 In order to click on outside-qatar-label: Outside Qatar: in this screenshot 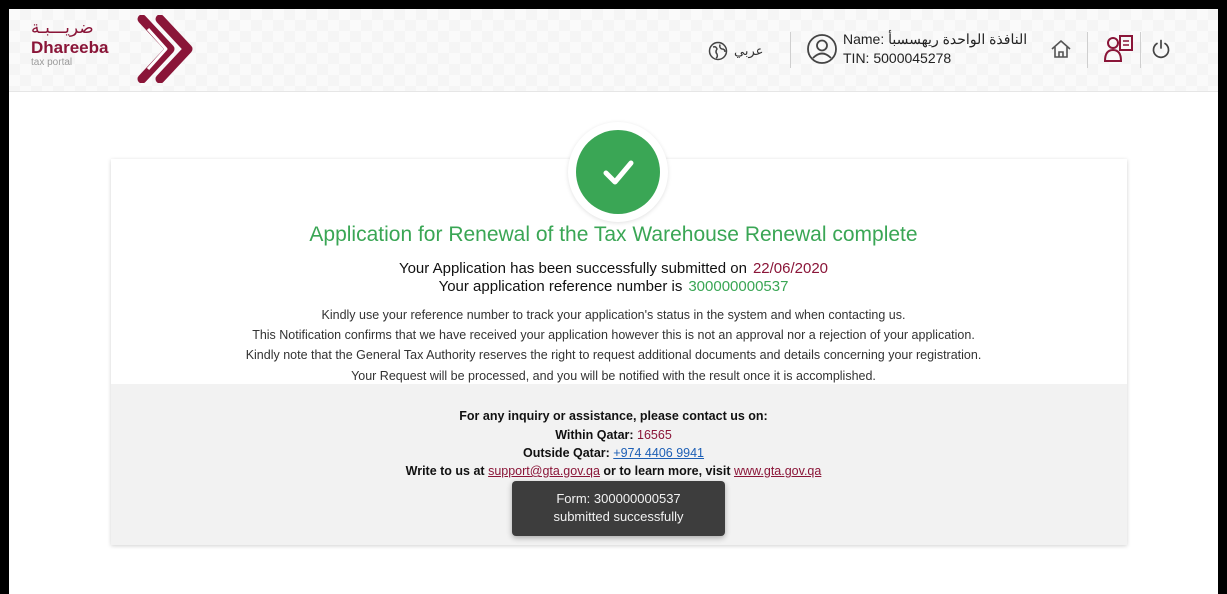, I will do `click(566, 453)`.